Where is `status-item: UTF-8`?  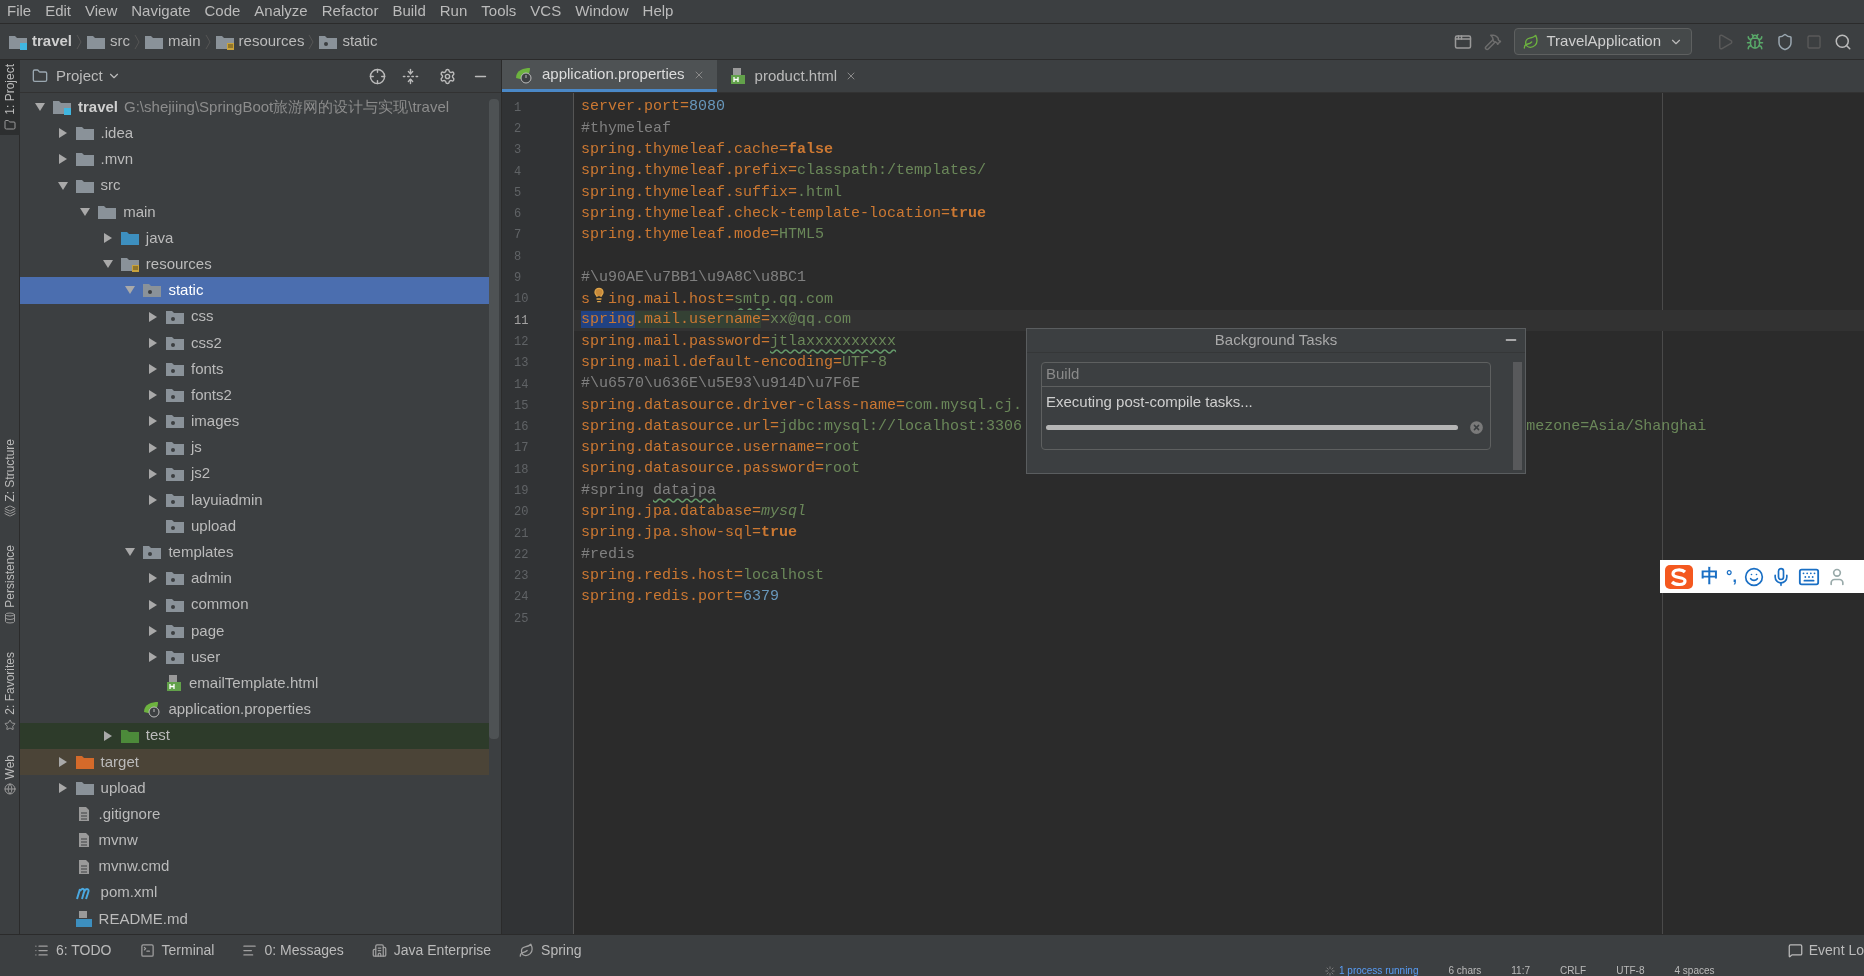 status-item: UTF-8 is located at coordinates (1630, 970).